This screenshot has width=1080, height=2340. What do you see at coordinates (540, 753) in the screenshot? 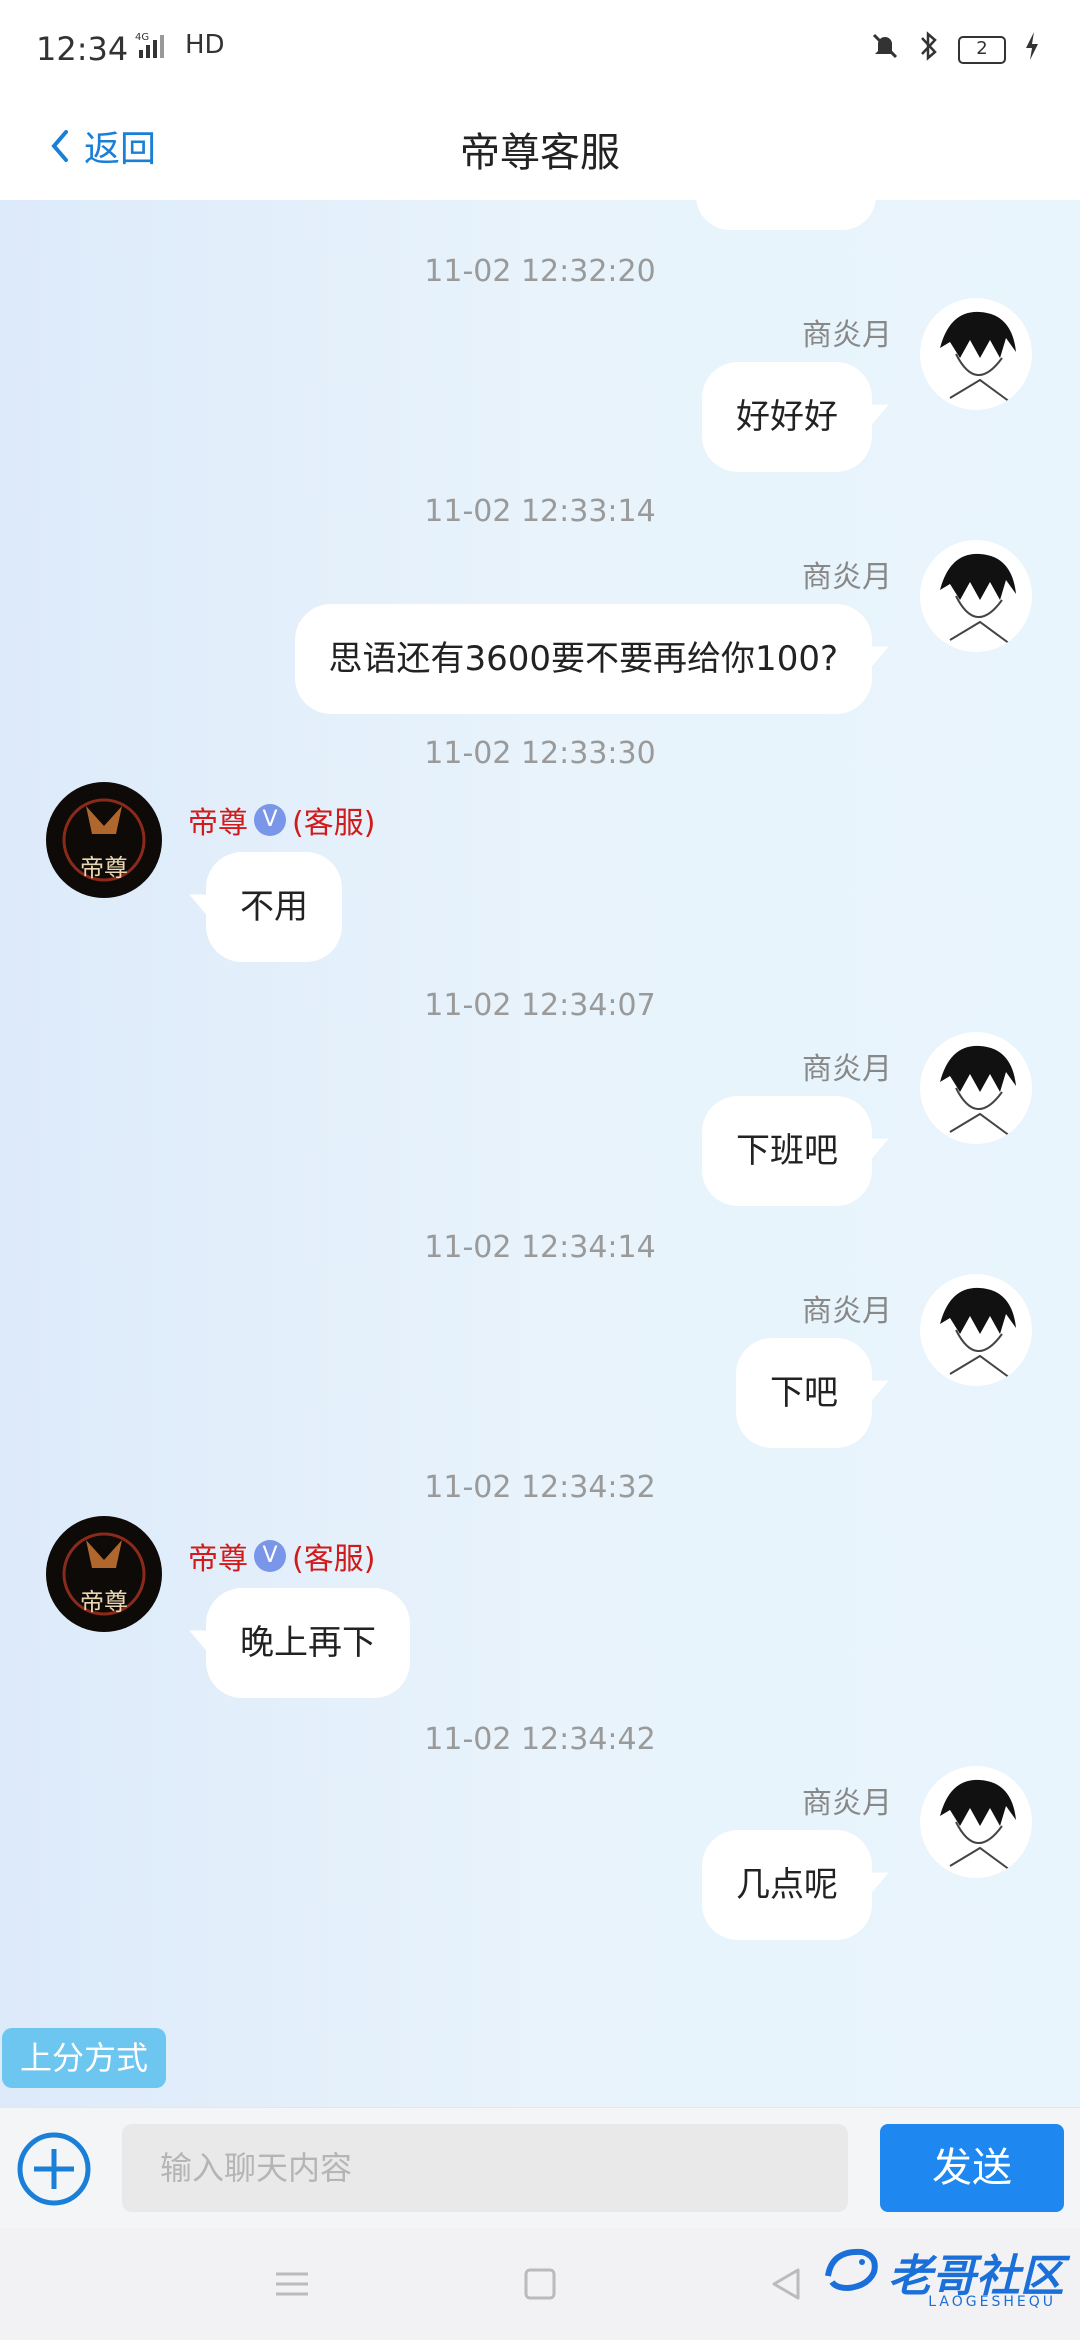
I see `message-timestamp: 11-02 12:33:30` at bounding box center [540, 753].